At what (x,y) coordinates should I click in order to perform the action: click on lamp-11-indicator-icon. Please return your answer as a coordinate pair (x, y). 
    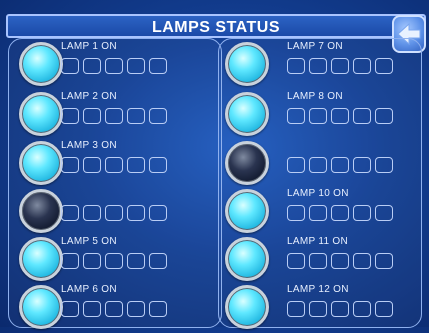
    Looking at the image, I should click on (247, 259).